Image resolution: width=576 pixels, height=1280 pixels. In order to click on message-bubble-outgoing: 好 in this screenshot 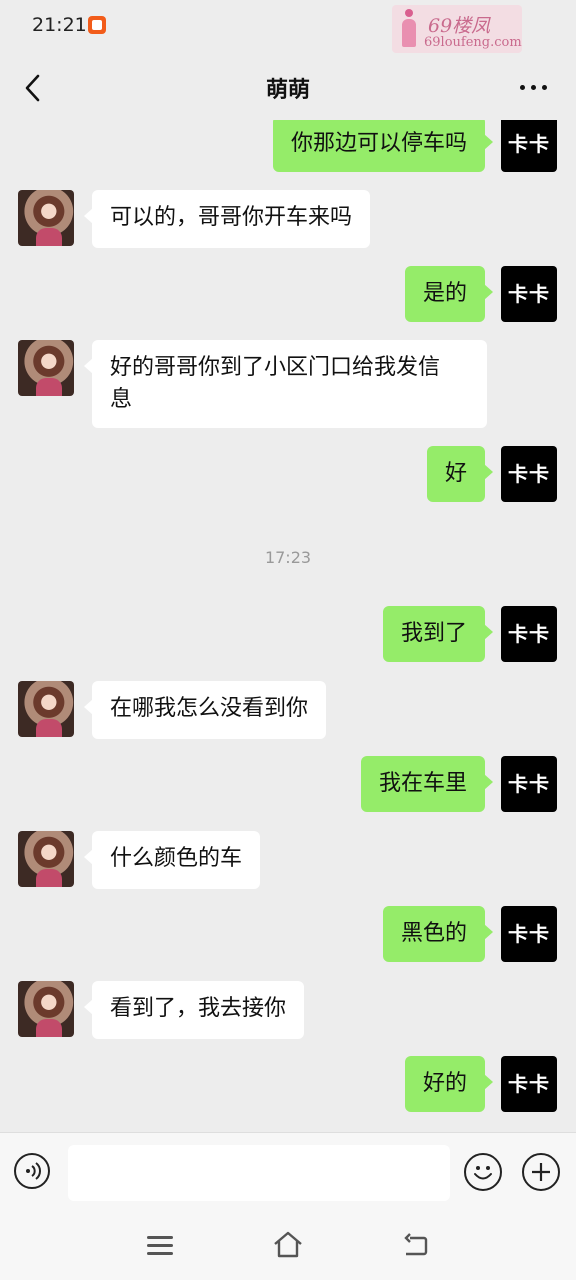, I will do `click(460, 474)`.